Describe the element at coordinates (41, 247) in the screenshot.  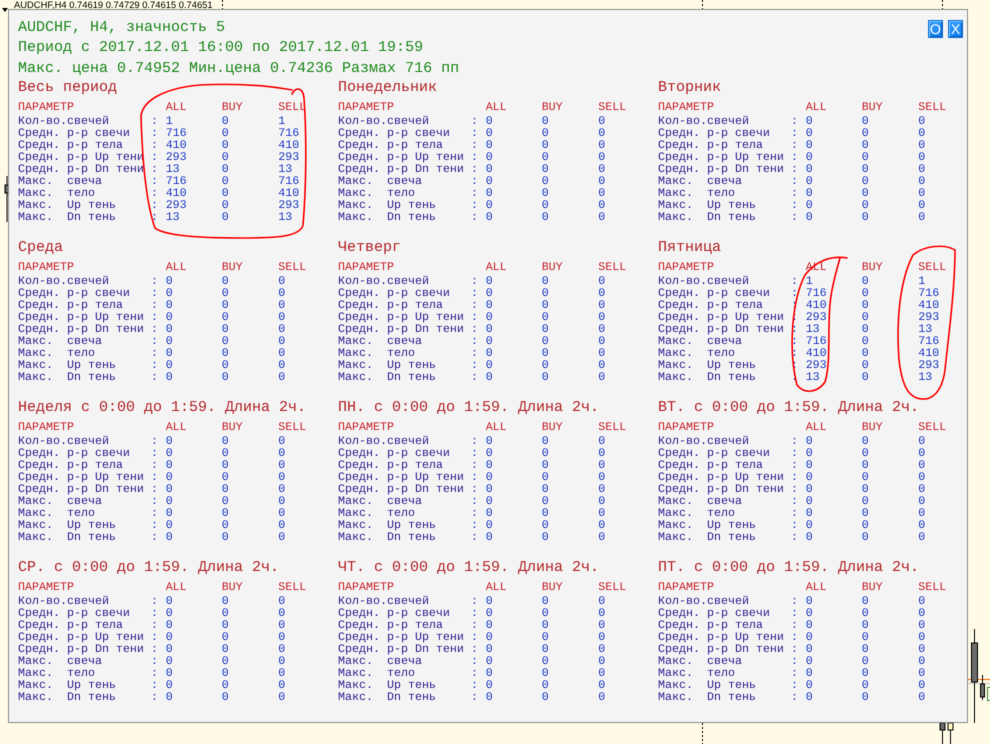
I see `section-title: Среда` at that location.